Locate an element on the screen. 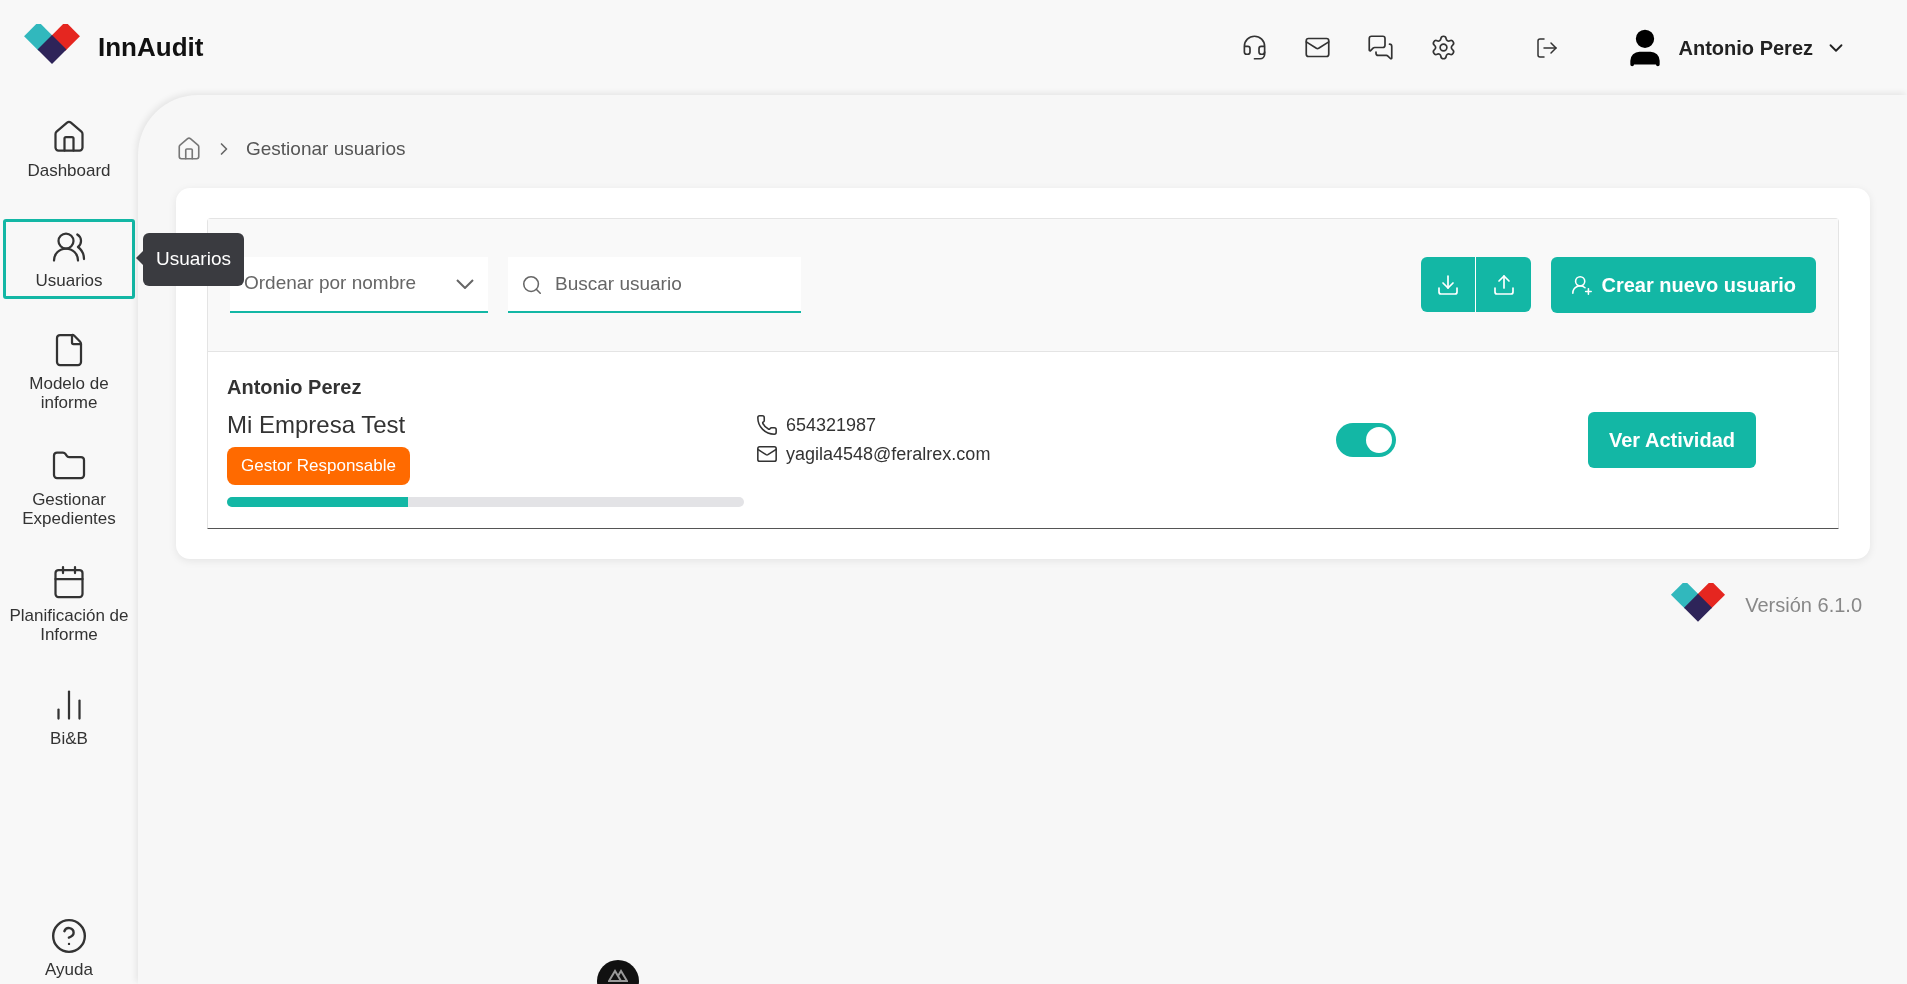  sidebar-item: Planificación de Informe is located at coordinates (69, 604).